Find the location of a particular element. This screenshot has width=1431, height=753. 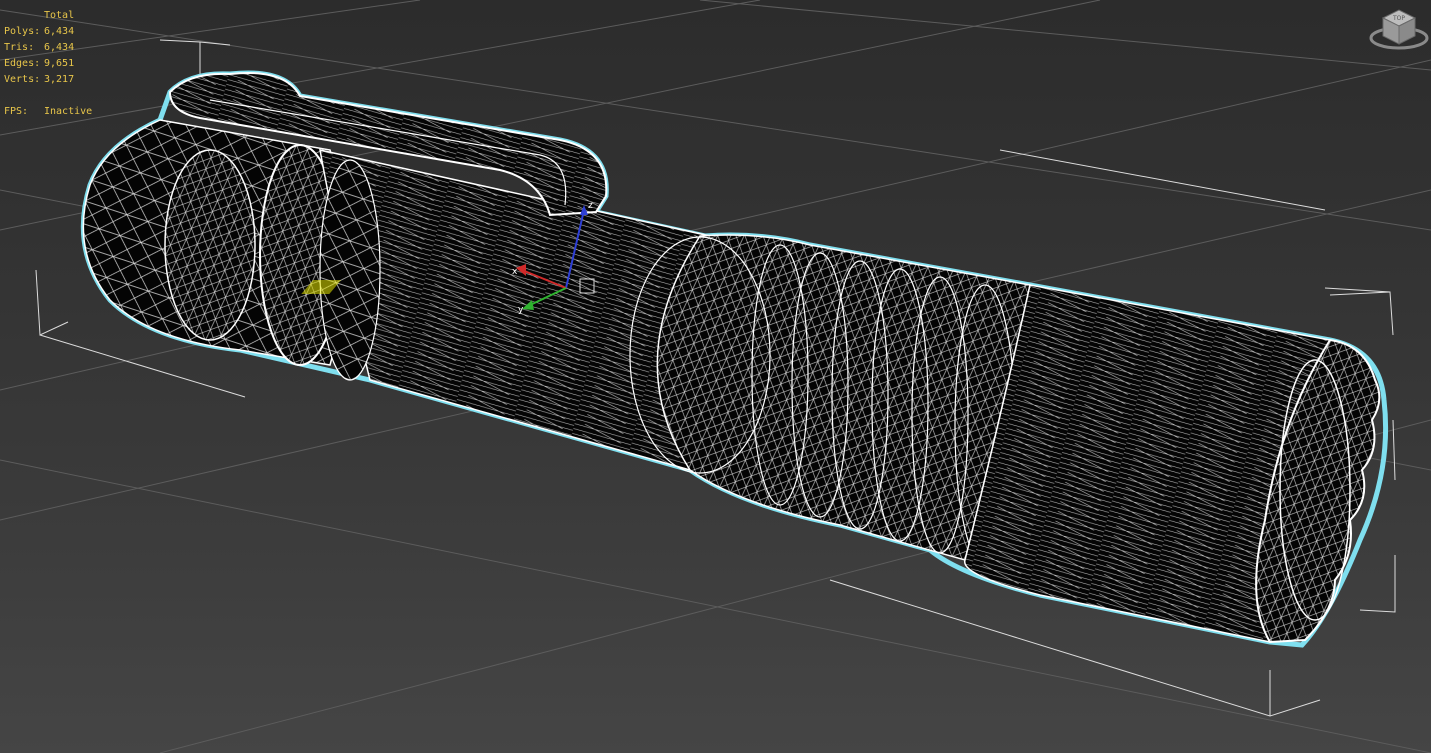

grip-section is located at coordinates (843, 397).